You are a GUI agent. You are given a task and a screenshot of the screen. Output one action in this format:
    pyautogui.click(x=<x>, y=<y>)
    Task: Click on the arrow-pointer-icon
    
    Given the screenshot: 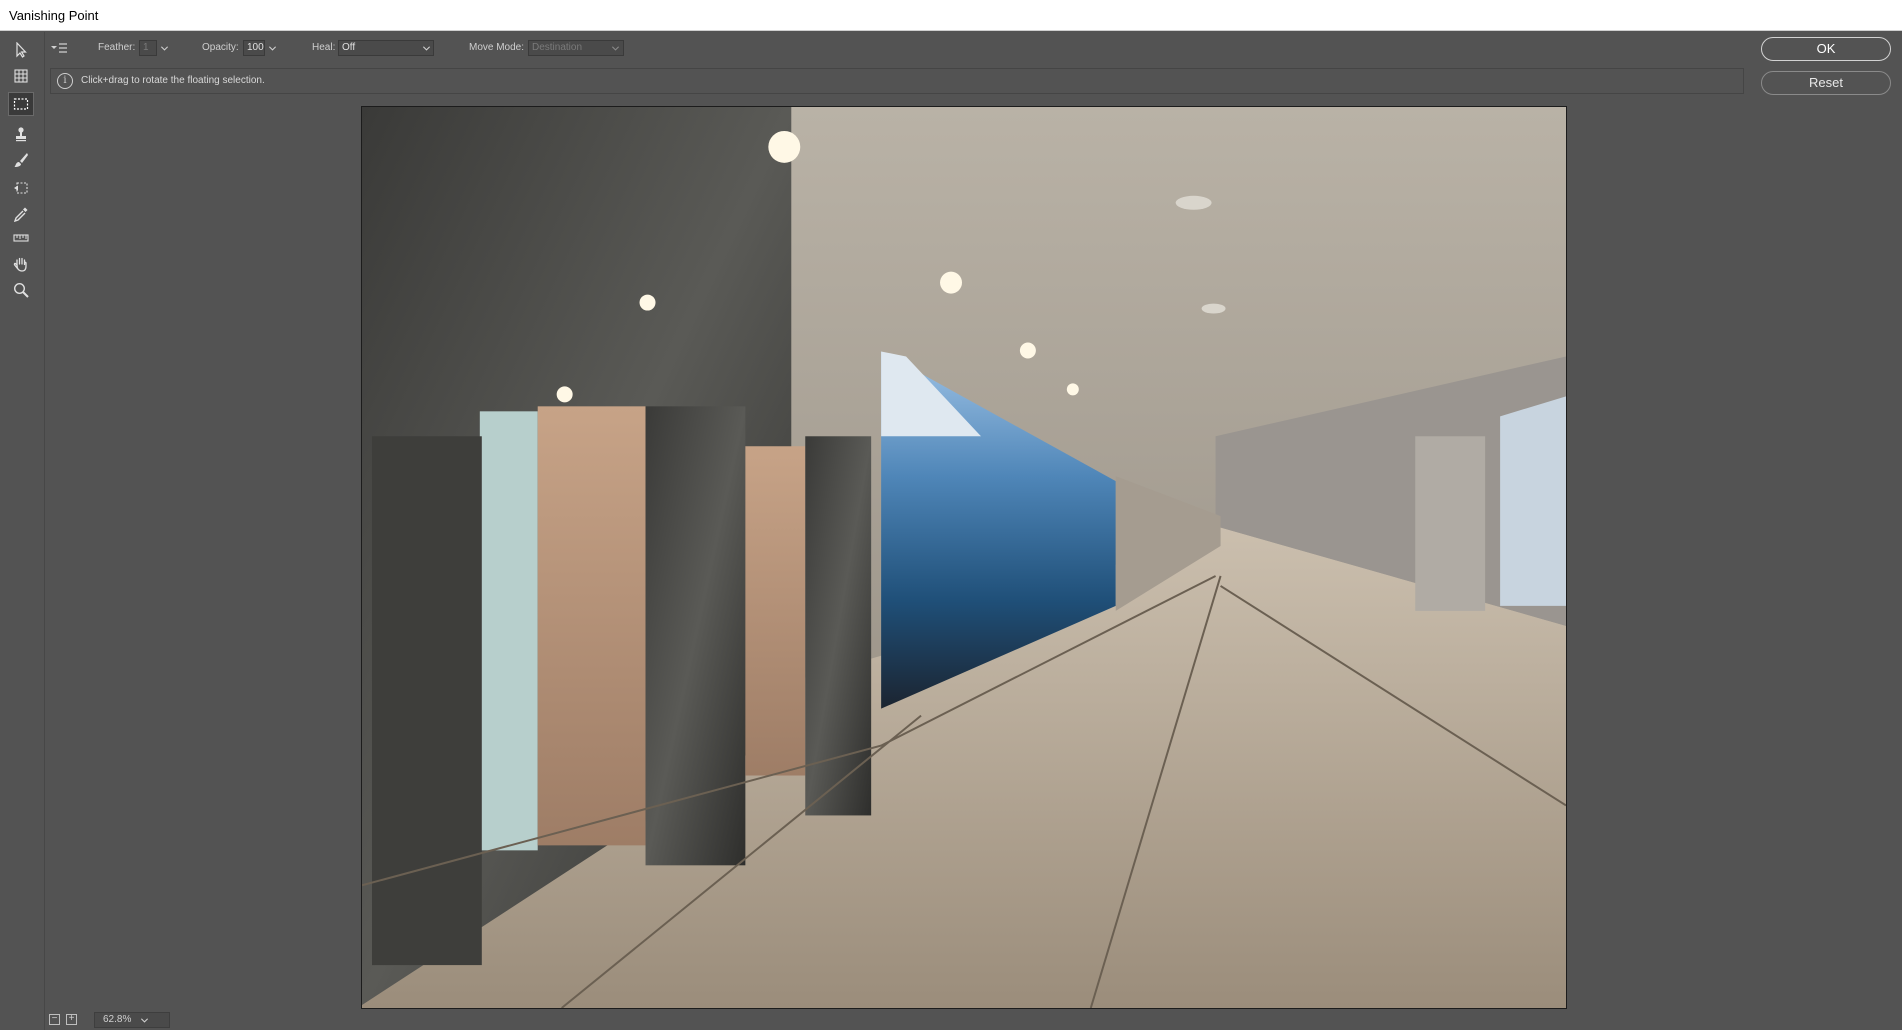 What is the action you would take?
    pyautogui.click(x=21, y=50)
    